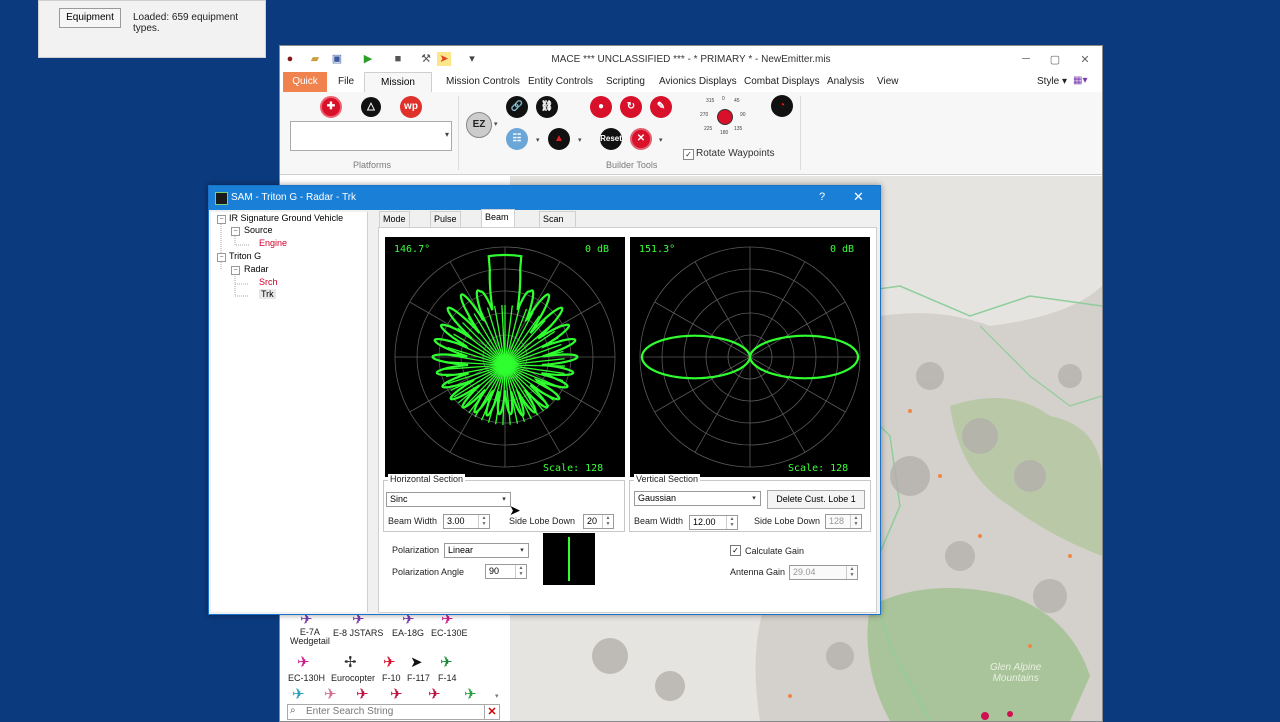  Describe the element at coordinates (697, 498) in the screenshot. I see `vertical-type-select: Gaussian ▾` at that location.